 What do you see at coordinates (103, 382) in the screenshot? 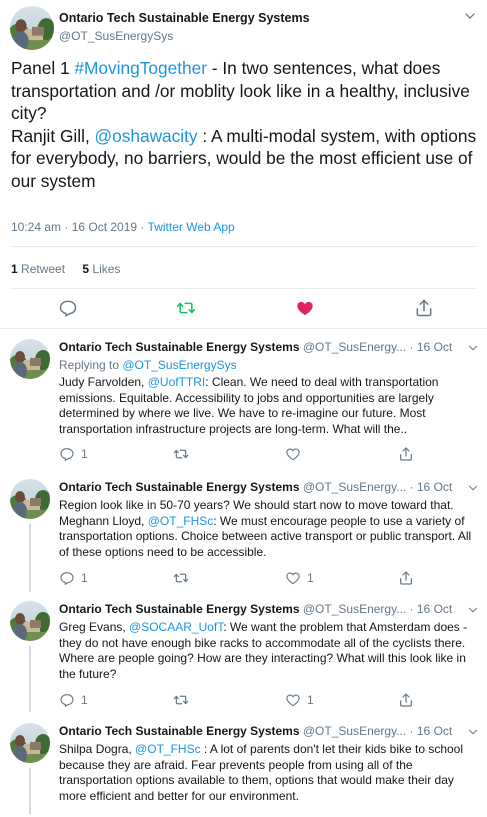
I see `reply-text-part: Judy Farvolden,` at bounding box center [103, 382].